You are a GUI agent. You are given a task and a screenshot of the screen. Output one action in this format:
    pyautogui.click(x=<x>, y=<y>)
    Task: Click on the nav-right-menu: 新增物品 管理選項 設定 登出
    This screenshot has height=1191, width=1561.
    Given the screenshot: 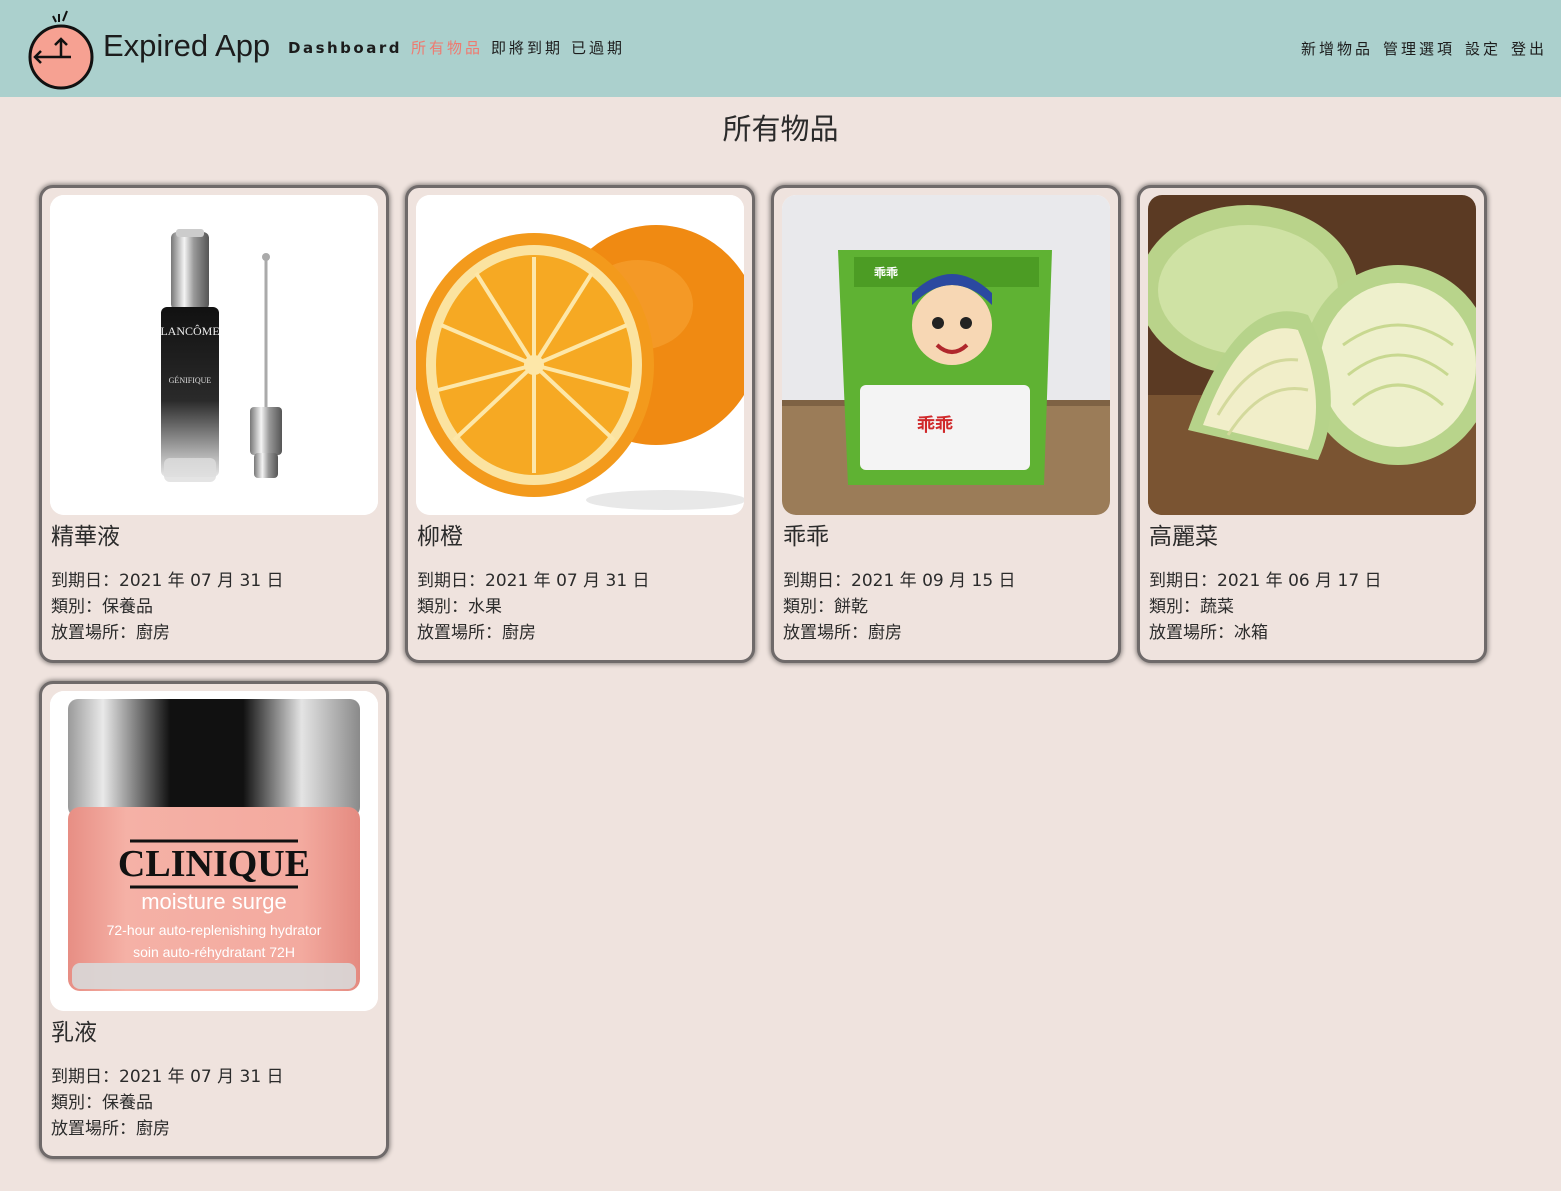 What is the action you would take?
    pyautogui.click(x=1419, y=48)
    